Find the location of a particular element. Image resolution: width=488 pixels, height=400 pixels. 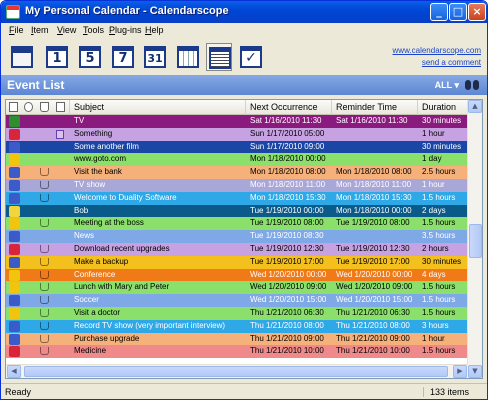

next-occurrence-cell: Tue 1/19/2010 08:00 is located at coordinates (287, 223).